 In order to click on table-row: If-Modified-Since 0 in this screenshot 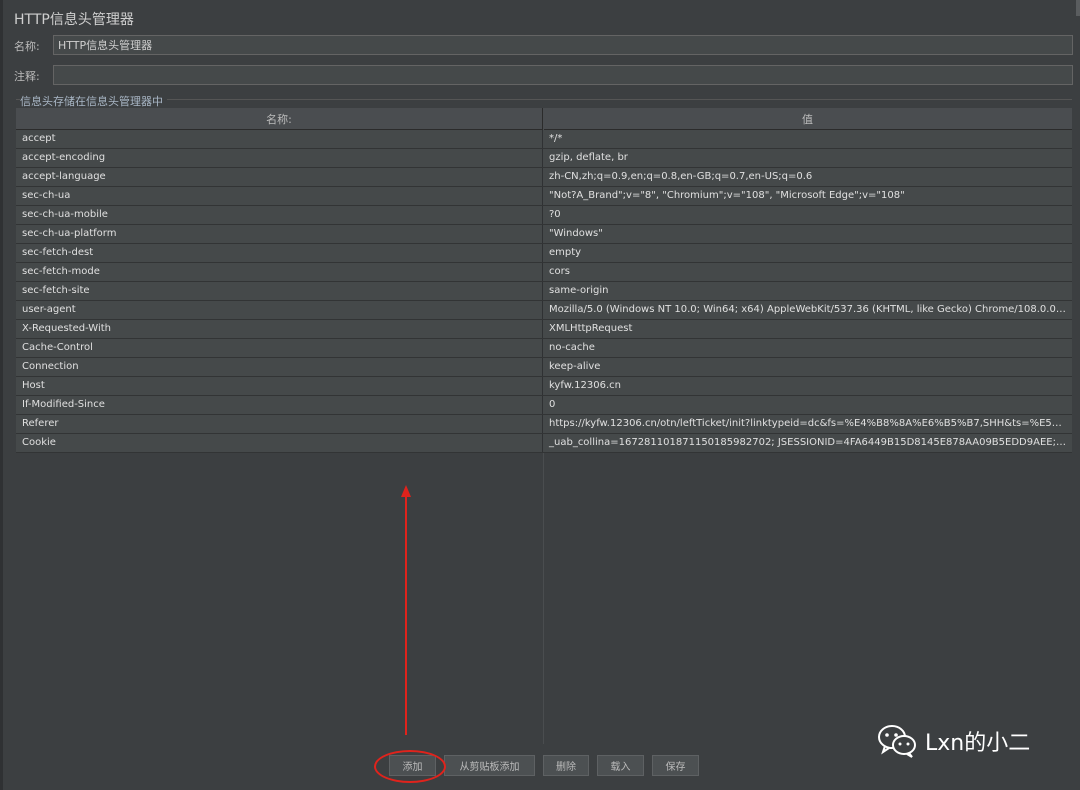, I will do `click(544, 405)`.